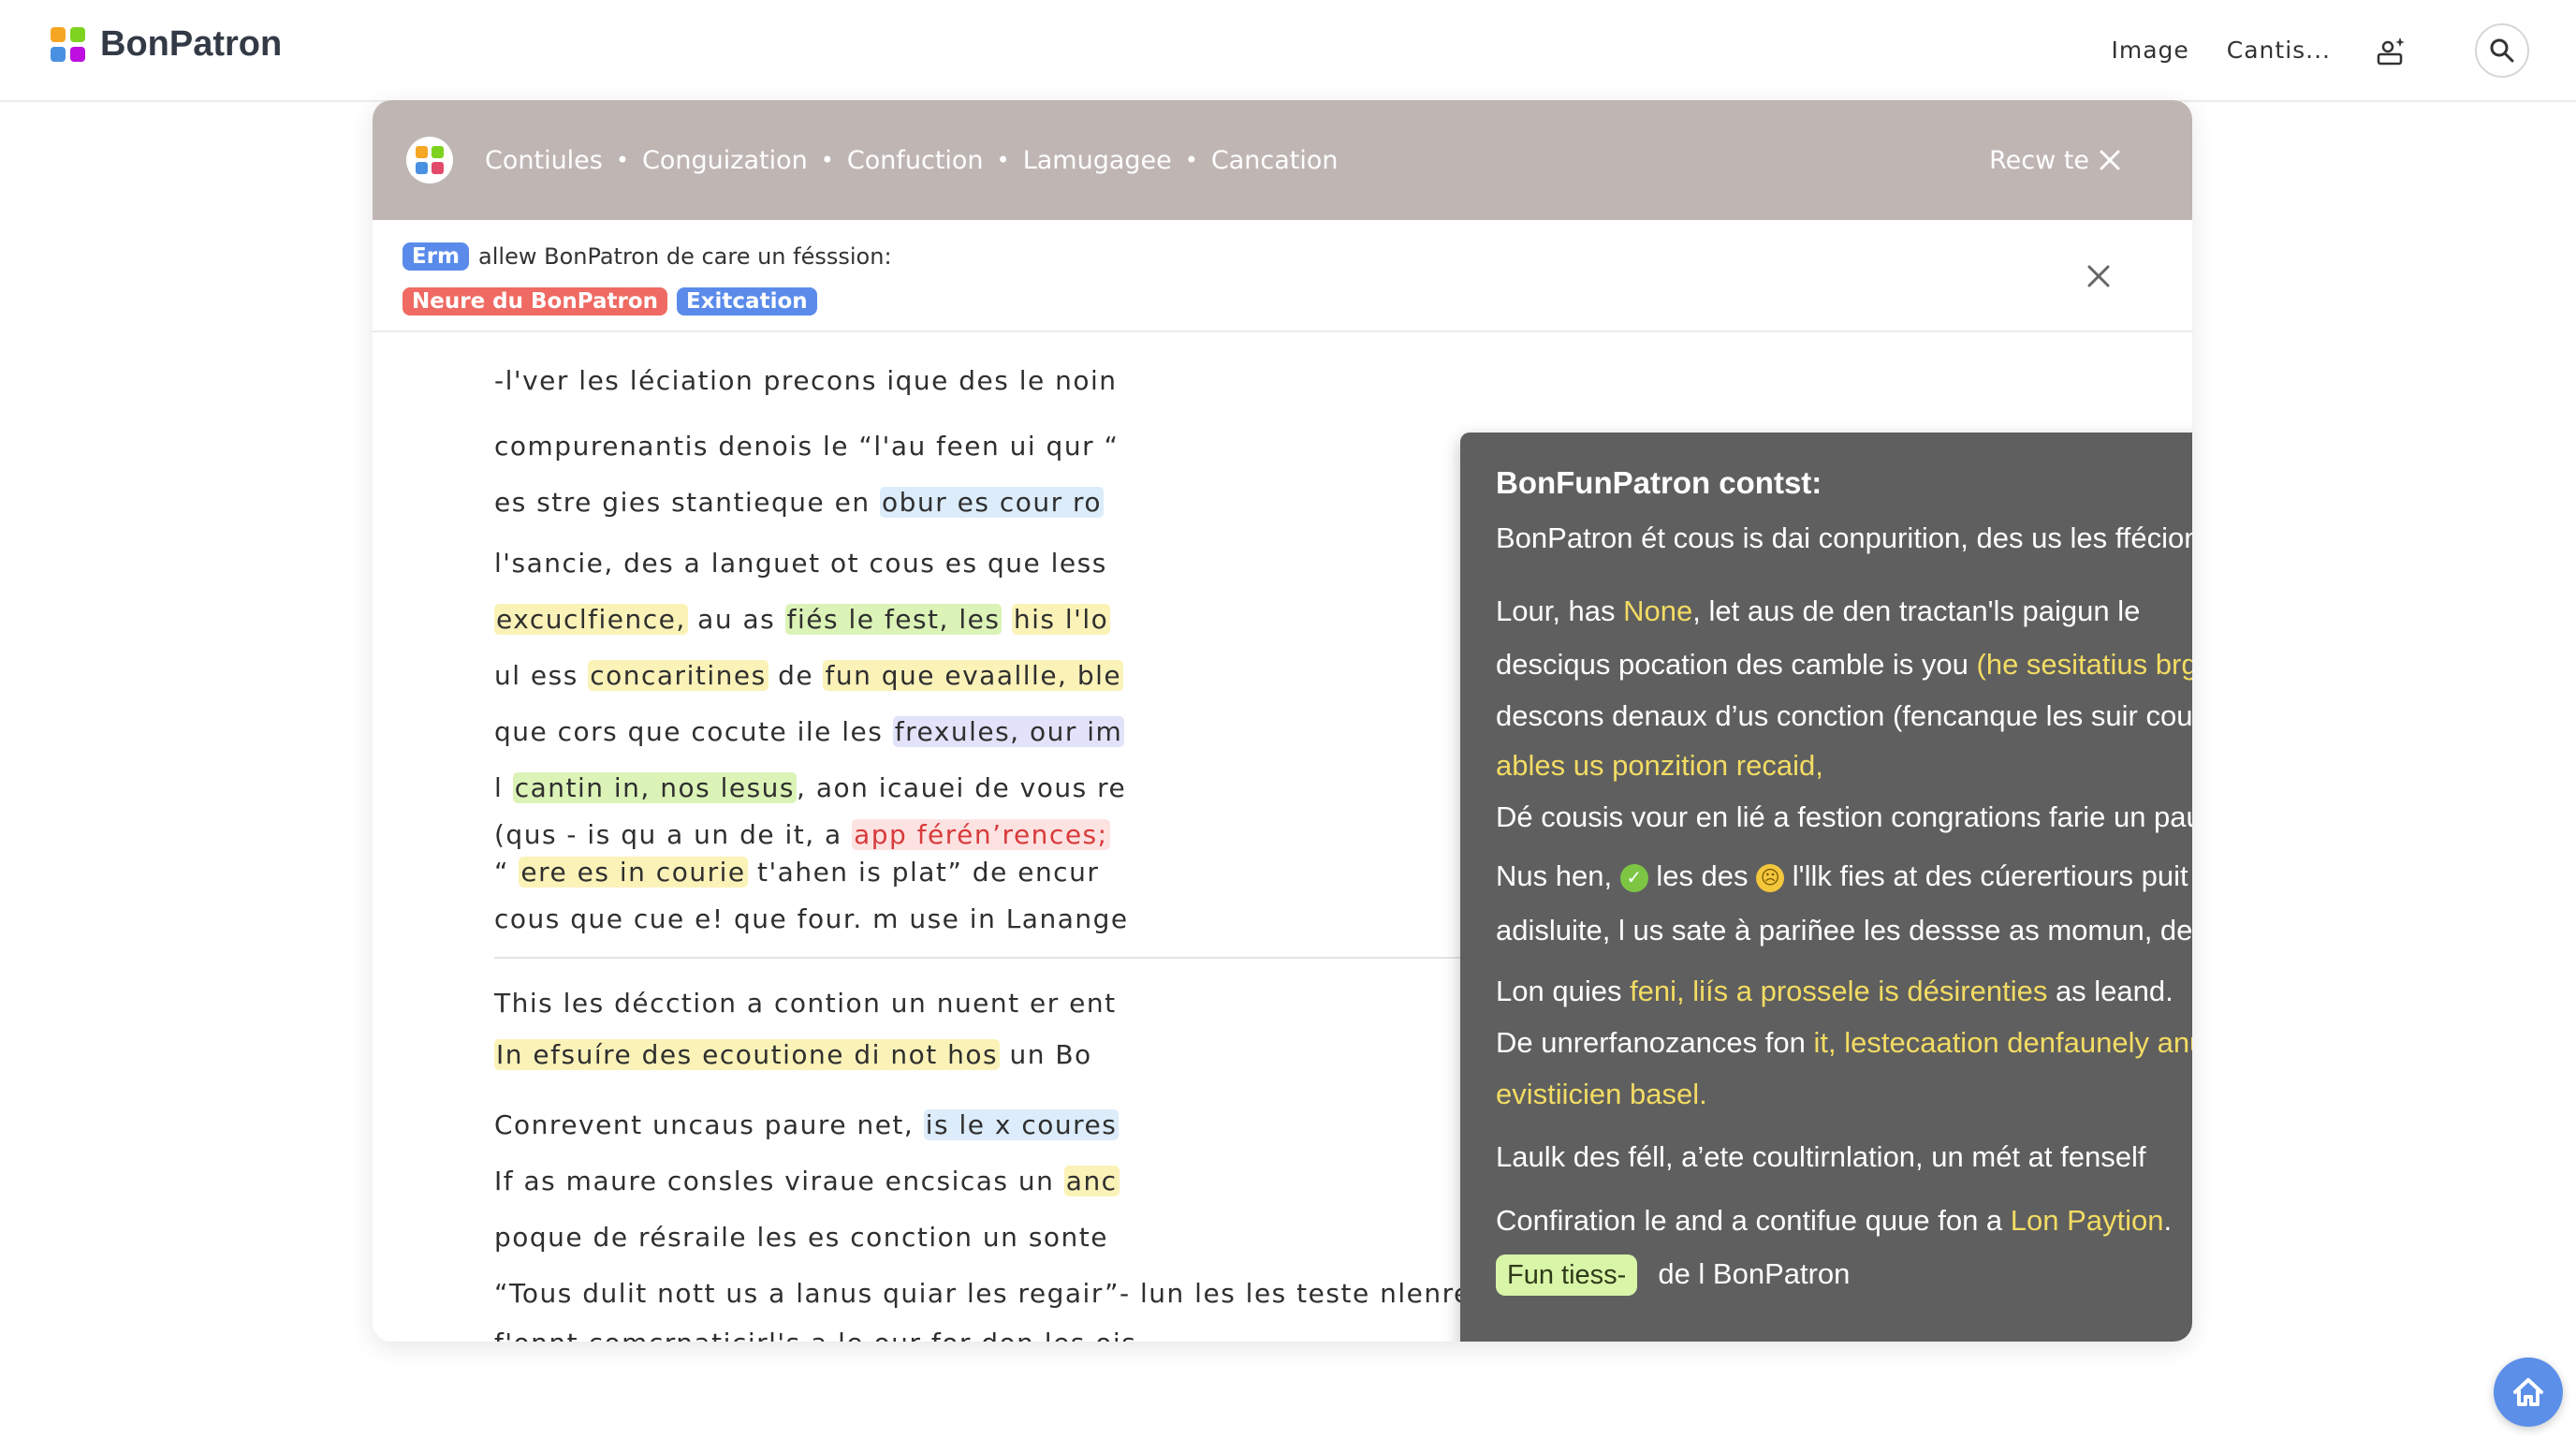 The height and width of the screenshot is (1438, 2576). I want to click on highlighted-suggestion: cantin in, nos lesus, so click(655, 787).